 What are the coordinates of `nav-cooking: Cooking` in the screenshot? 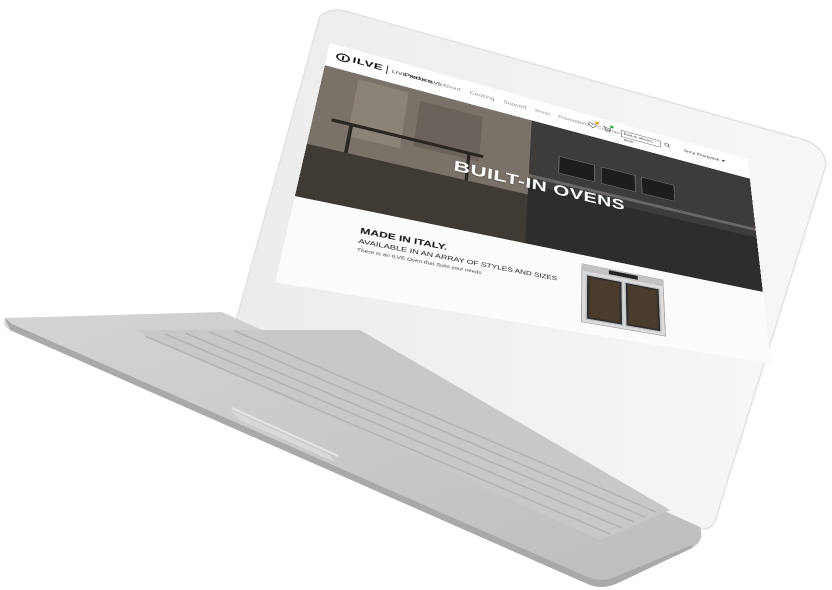 It's located at (482, 95).